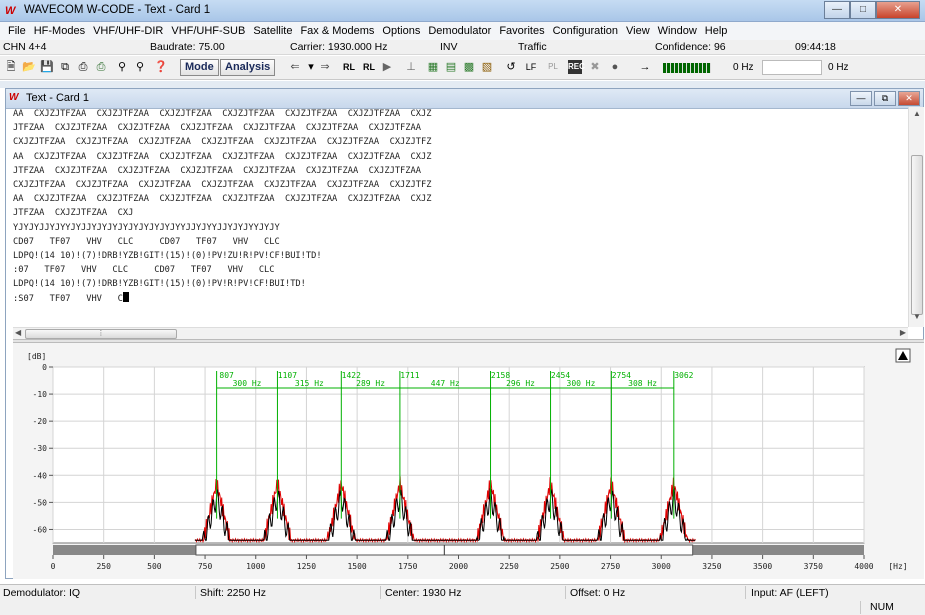 The width and height of the screenshot is (925, 615). I want to click on spectrum-icon: ▦, so click(433, 67).